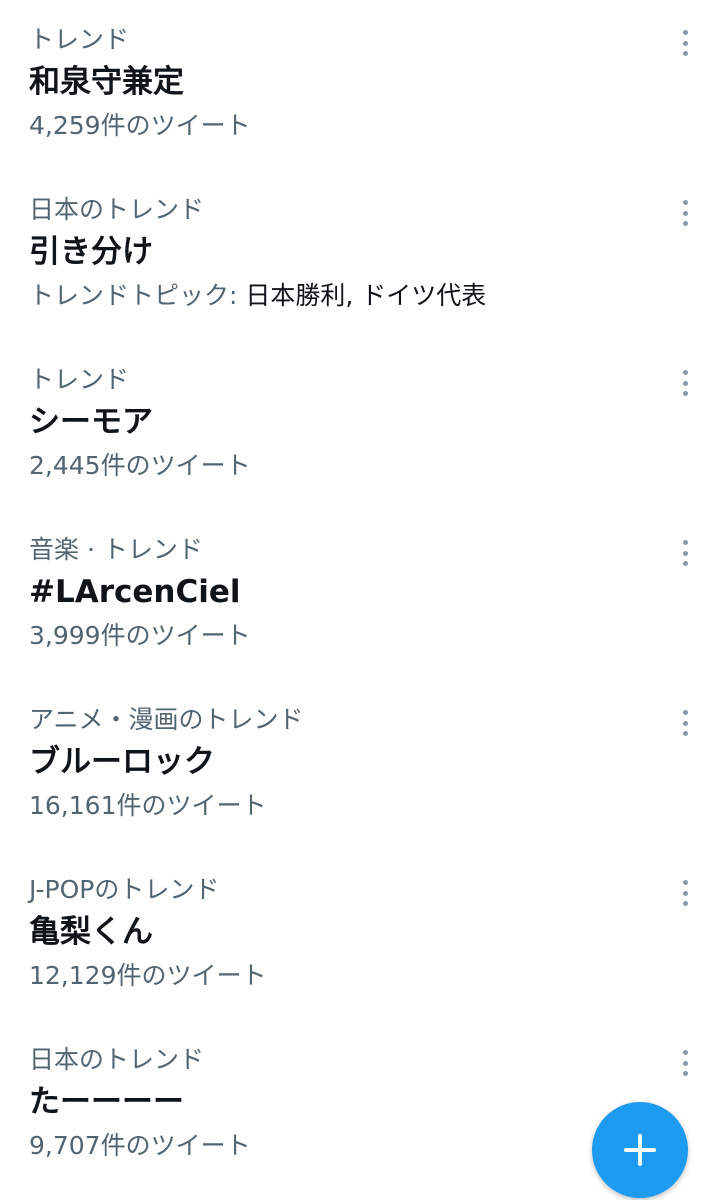  I want to click on trend-context: アニメ・漫画のトレンド, so click(166, 719).